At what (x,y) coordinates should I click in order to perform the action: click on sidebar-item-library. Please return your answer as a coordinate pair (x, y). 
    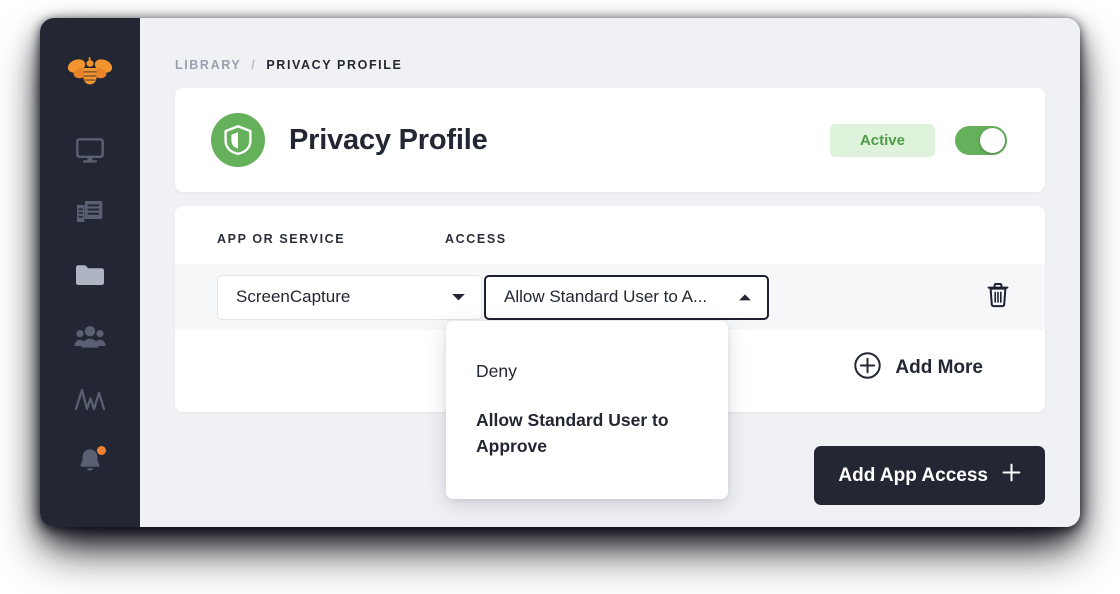
    Looking at the image, I should click on (90, 275).